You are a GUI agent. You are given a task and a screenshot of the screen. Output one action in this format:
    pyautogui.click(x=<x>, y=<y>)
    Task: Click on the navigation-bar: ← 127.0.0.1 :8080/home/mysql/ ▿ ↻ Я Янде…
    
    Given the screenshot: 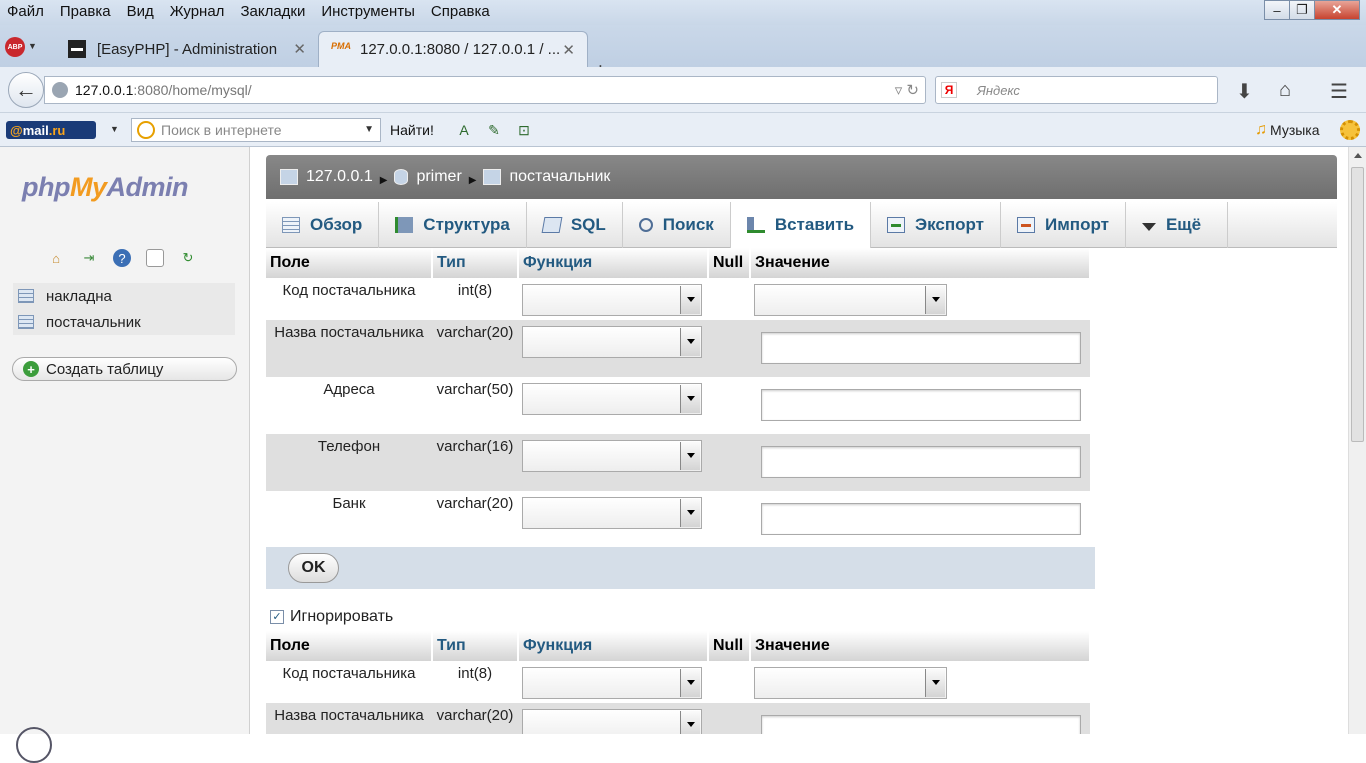 What is the action you would take?
    pyautogui.click(x=683, y=90)
    